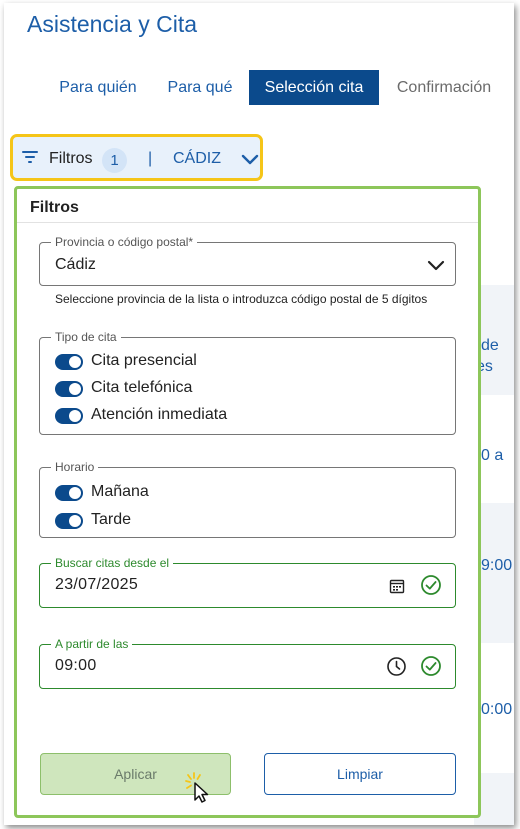  I want to click on filters-label: Filtros, so click(71, 158).